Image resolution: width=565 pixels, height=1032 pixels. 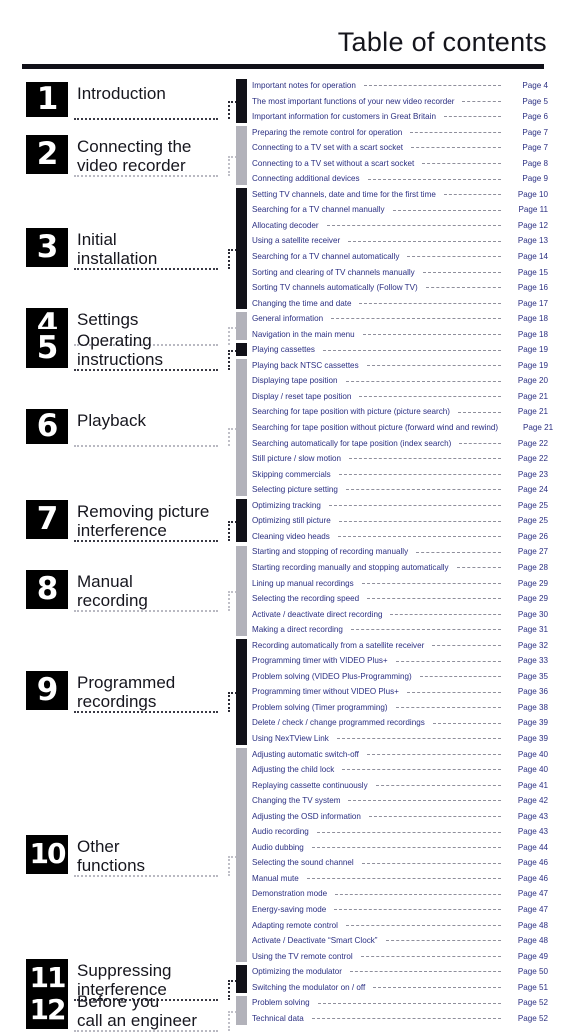 I want to click on contents-entry: Playing cassettes Page 19, so click(x=400, y=350).